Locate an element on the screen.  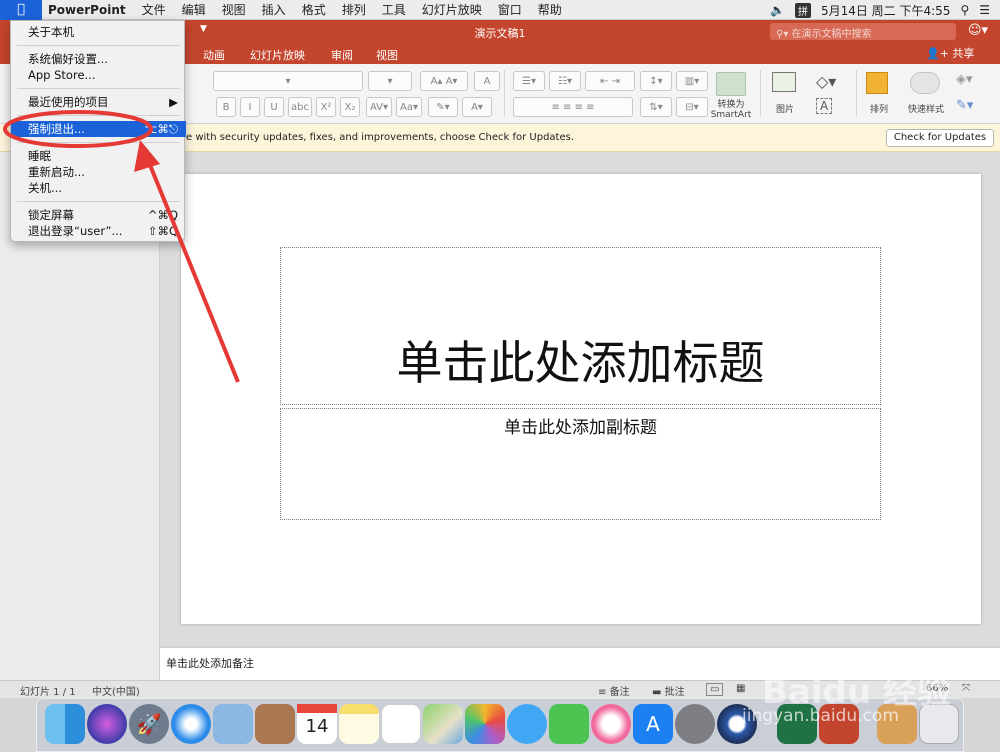
numbering-button: ☷▾ is located at coordinates (565, 81).